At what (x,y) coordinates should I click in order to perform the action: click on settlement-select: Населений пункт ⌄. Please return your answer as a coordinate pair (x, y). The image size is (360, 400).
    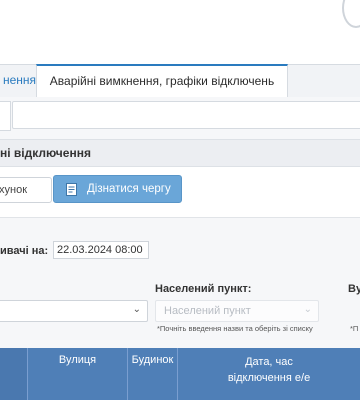
    Looking at the image, I should click on (237, 311).